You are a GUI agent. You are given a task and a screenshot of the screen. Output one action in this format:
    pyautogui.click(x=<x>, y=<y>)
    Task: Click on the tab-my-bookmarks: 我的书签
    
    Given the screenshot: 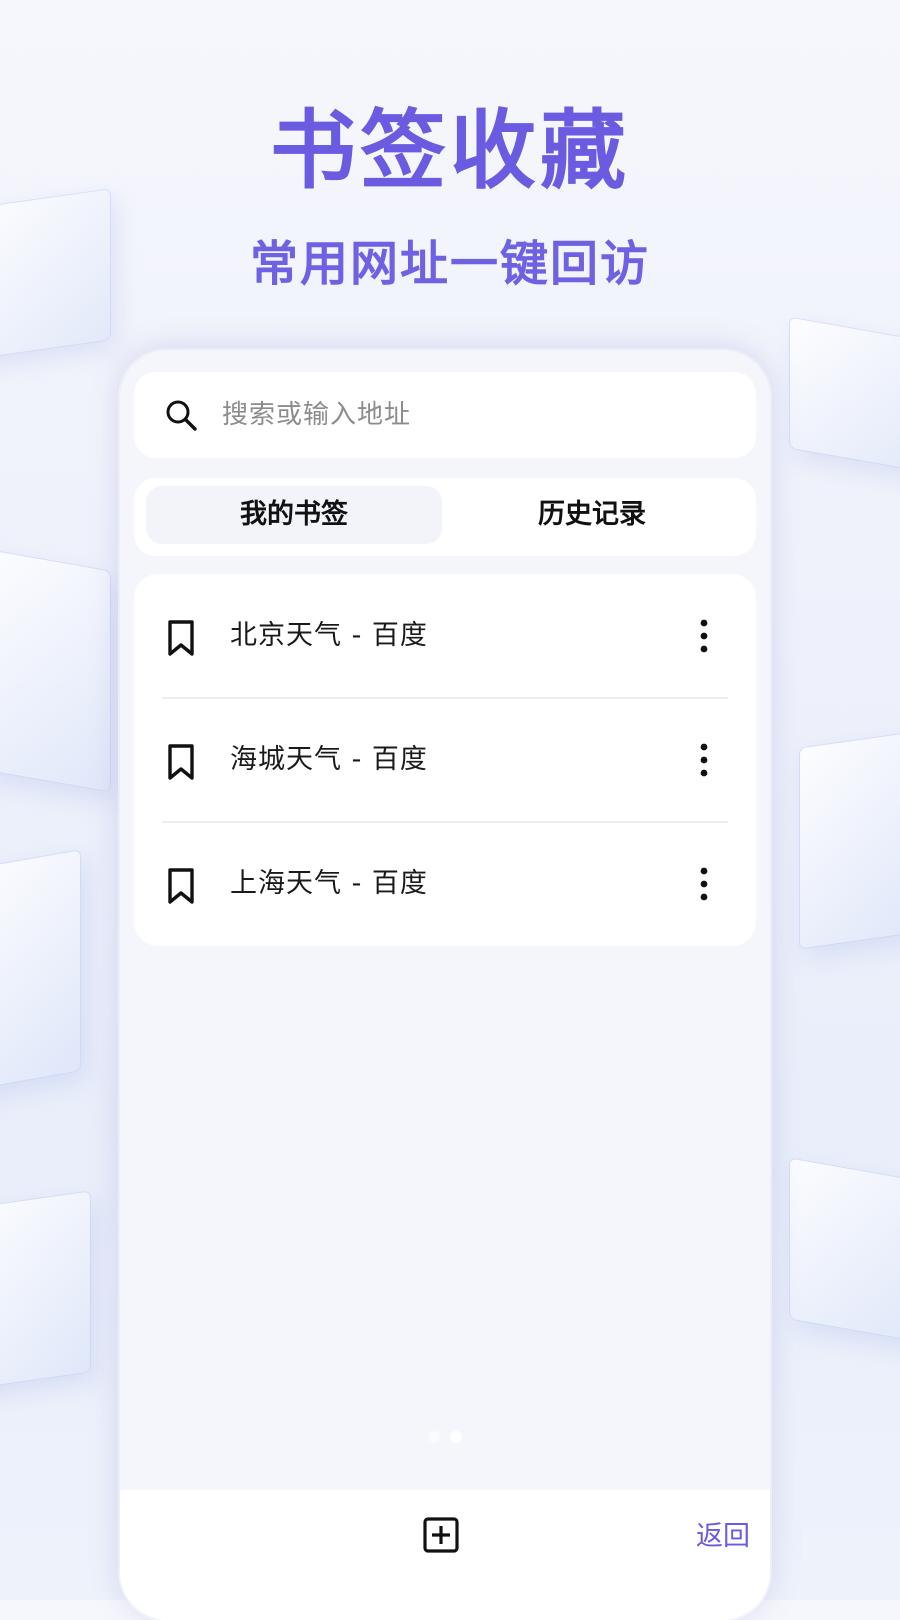 What is the action you would take?
    pyautogui.click(x=294, y=515)
    